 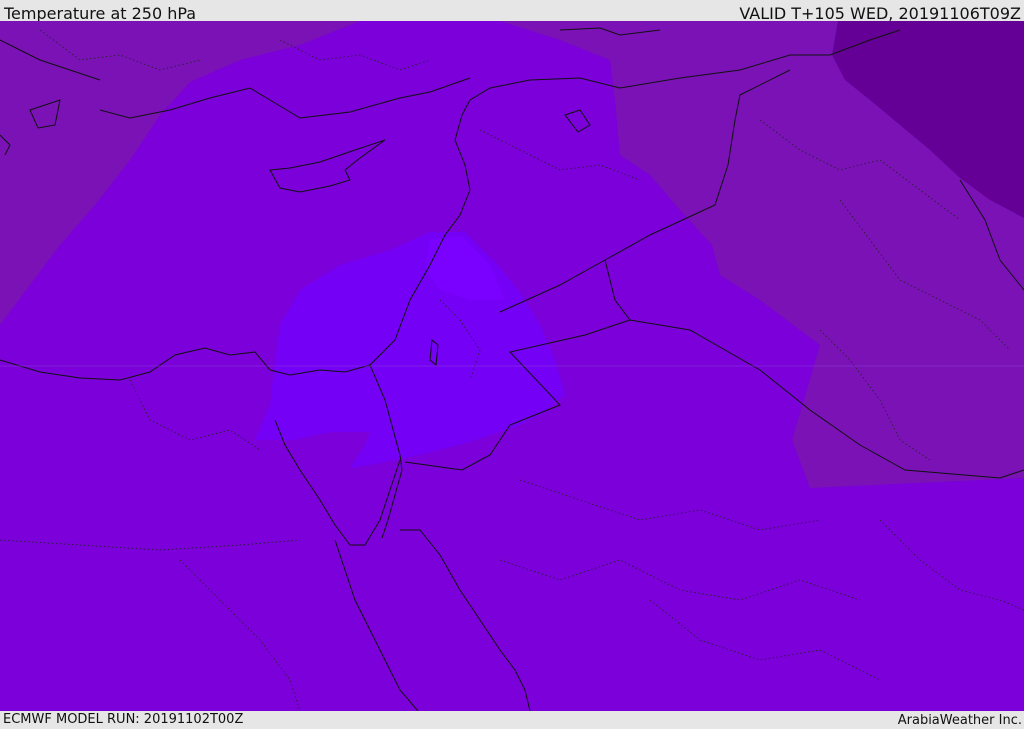 I want to click on credit-text: ArabiaWeather Inc., so click(x=959, y=720).